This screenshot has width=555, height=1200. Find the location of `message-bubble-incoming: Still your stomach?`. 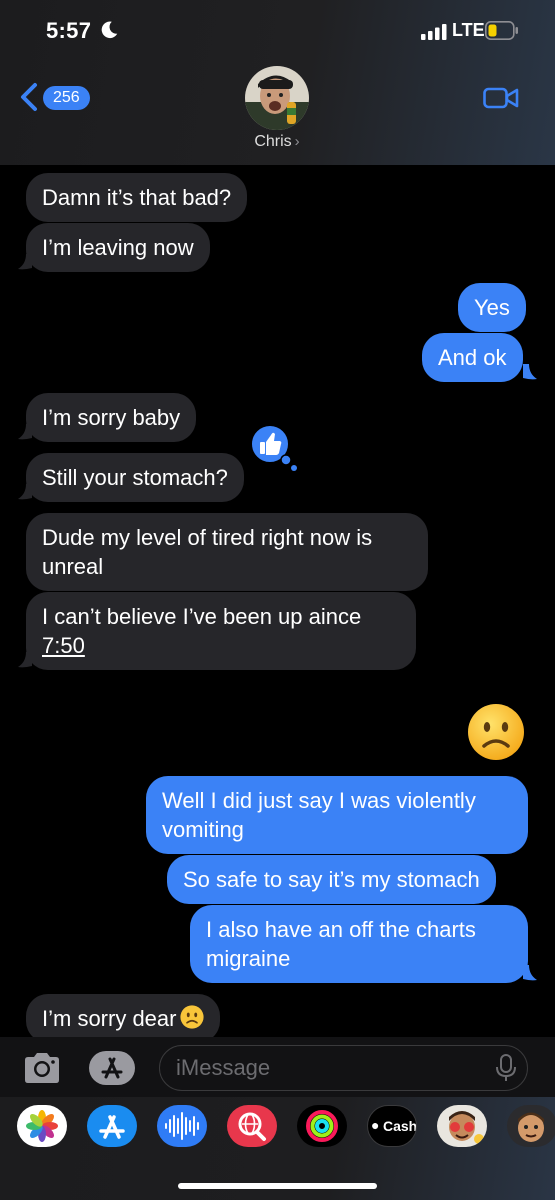

message-bubble-incoming: Still your stomach? is located at coordinates (135, 477).